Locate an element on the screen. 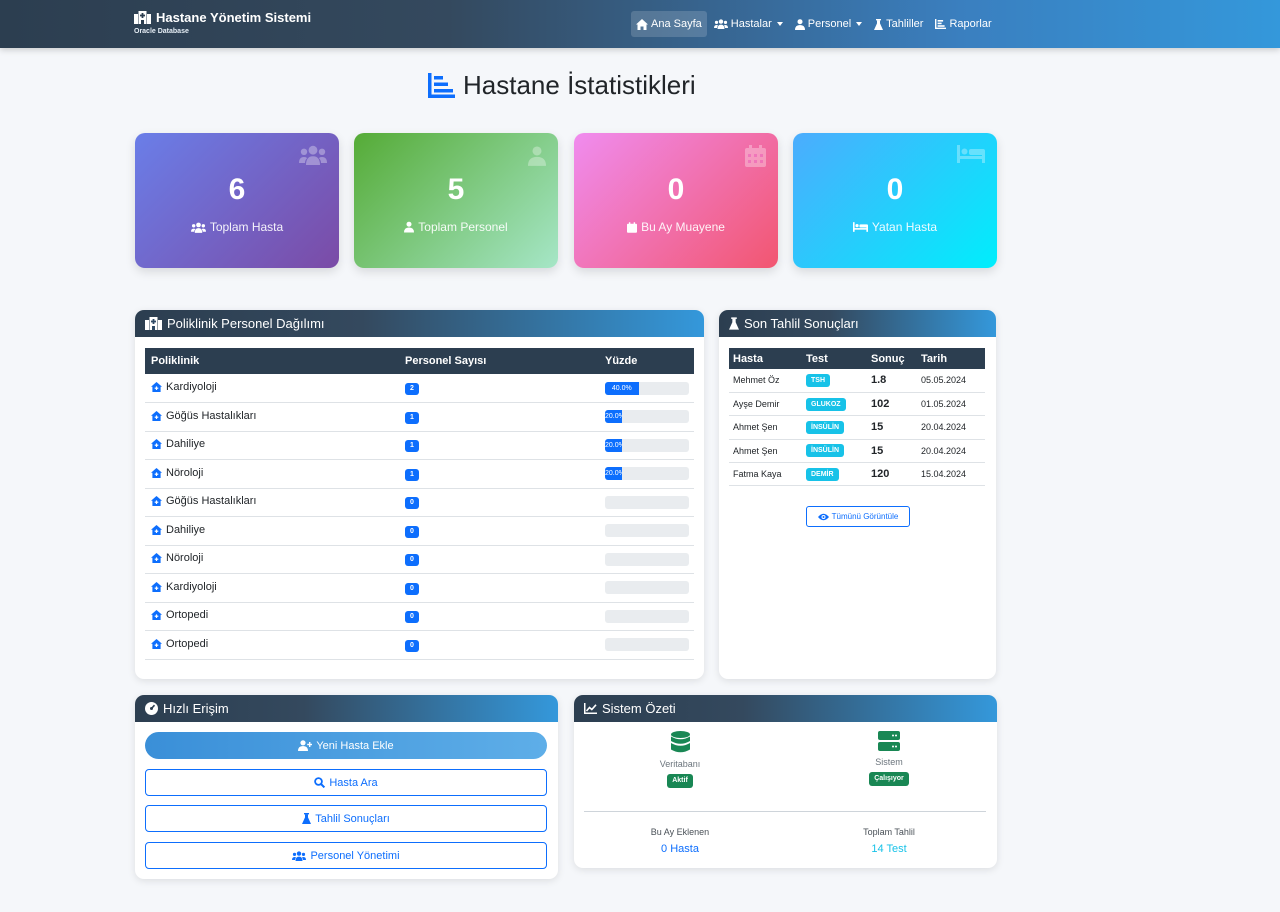 This screenshot has width=1280, height=912. monthly-added-value: 0 Hasta is located at coordinates (680, 849).